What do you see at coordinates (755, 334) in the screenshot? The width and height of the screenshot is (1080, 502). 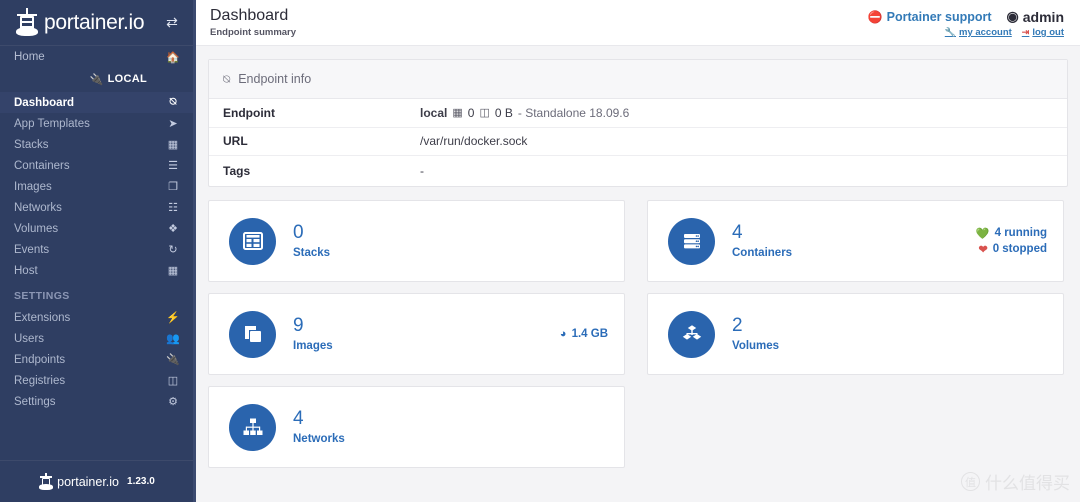 I see `volumes-body: 2 Volumes` at bounding box center [755, 334].